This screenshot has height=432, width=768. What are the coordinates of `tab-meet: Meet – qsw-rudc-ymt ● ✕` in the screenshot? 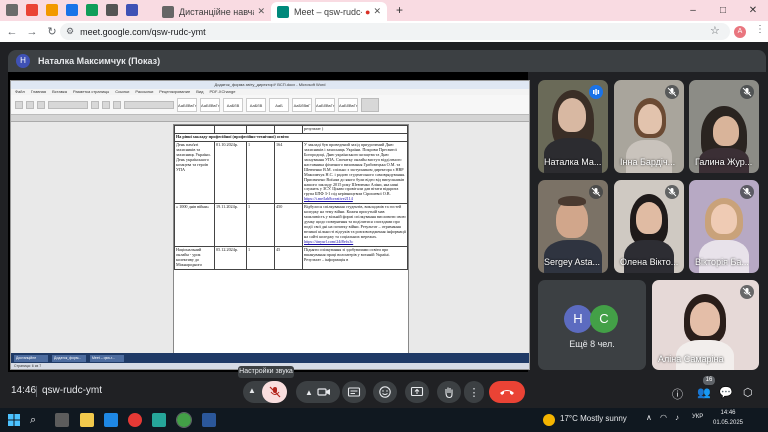 It's located at (329, 11).